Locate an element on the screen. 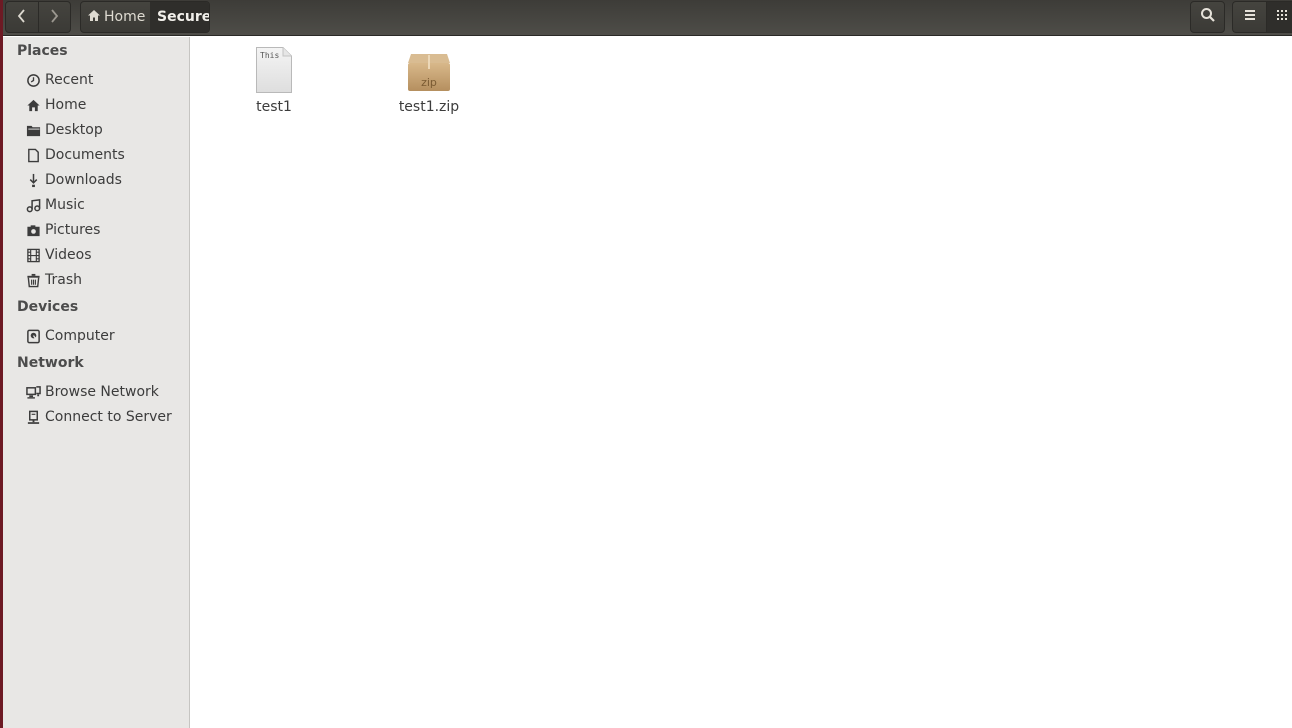 The height and width of the screenshot is (728, 1292). zip-badge-text: zip is located at coordinates (429, 82).